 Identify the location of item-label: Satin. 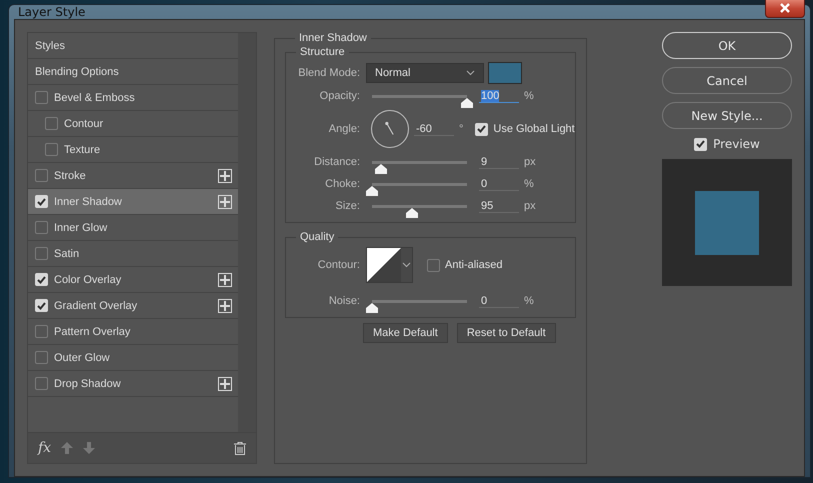
(67, 254).